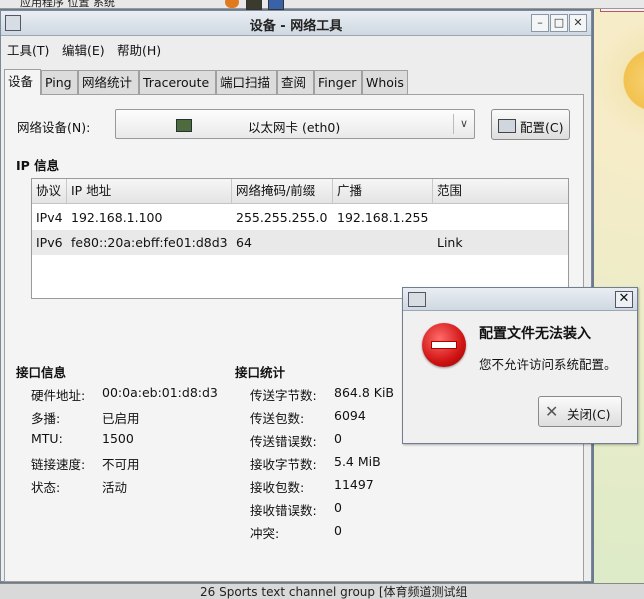 This screenshot has width=644, height=599. What do you see at coordinates (54, 127) in the screenshot?
I see `network-device-label: 网络设备(N):` at bounding box center [54, 127].